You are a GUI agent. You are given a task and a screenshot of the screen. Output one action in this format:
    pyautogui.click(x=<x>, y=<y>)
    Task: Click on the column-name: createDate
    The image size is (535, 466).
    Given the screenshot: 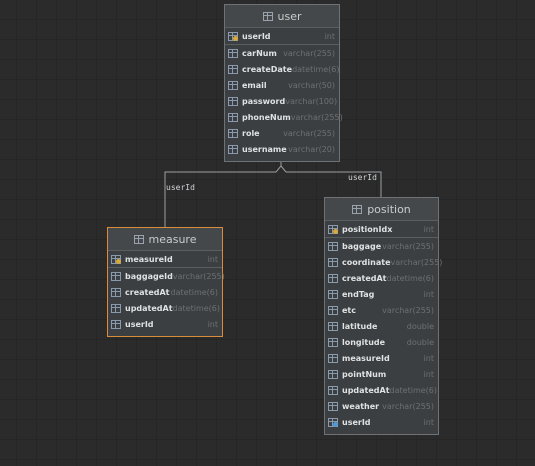 What is the action you would take?
    pyautogui.click(x=267, y=69)
    